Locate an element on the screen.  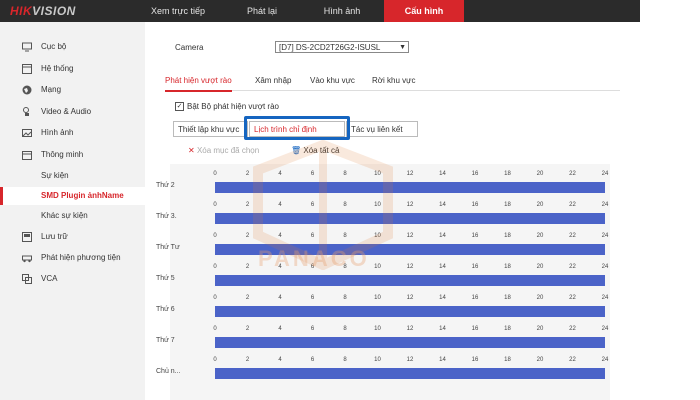
nav-live-view: Xem trực tiếp is located at coordinates (178, 11).